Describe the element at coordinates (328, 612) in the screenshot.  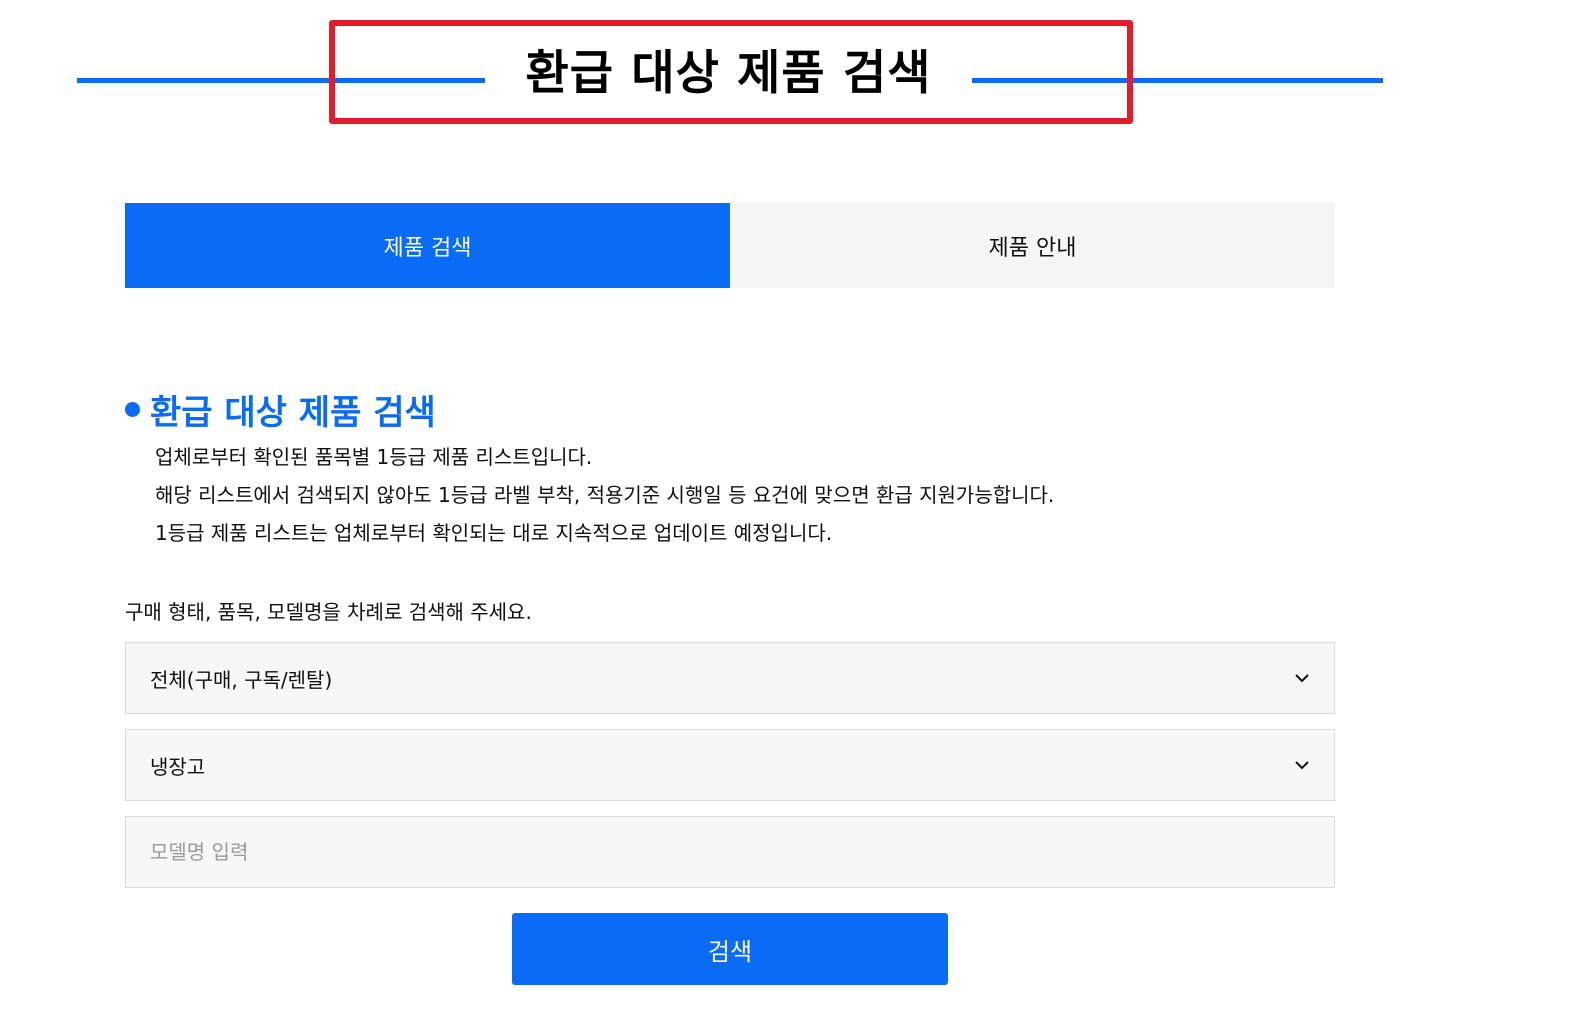
I see `form-instruction: 구매 형태, 품목, 모델명을 차례로 검색해 주세요.` at that location.